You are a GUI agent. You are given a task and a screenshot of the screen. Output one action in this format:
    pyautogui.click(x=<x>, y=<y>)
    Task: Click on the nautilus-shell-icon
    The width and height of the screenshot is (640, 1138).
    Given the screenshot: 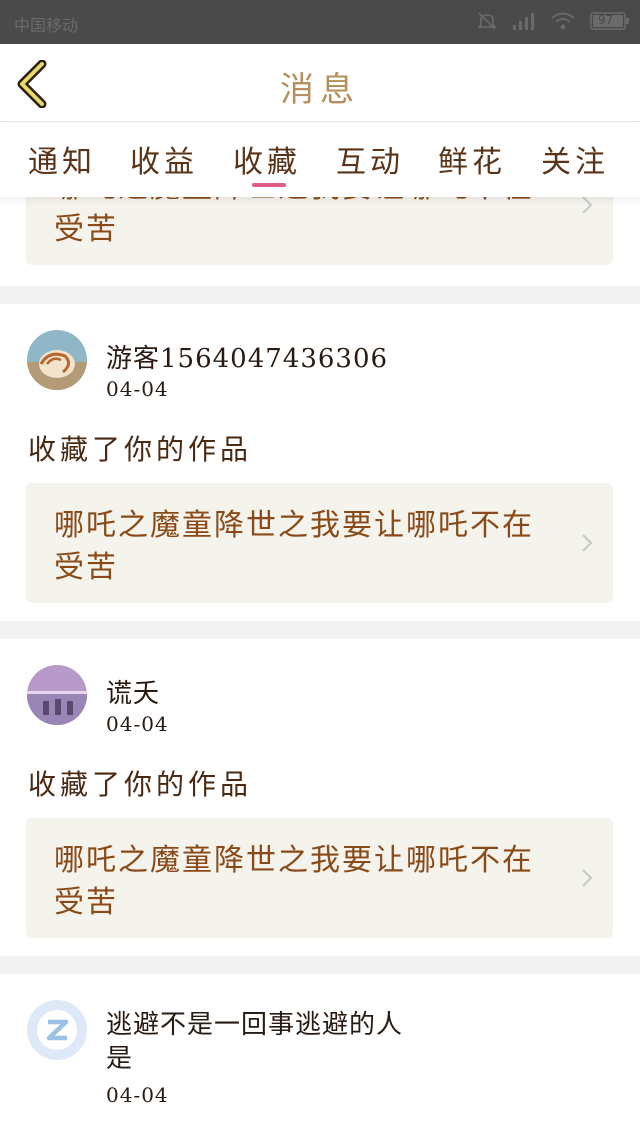 What is the action you would take?
    pyautogui.click(x=57, y=360)
    